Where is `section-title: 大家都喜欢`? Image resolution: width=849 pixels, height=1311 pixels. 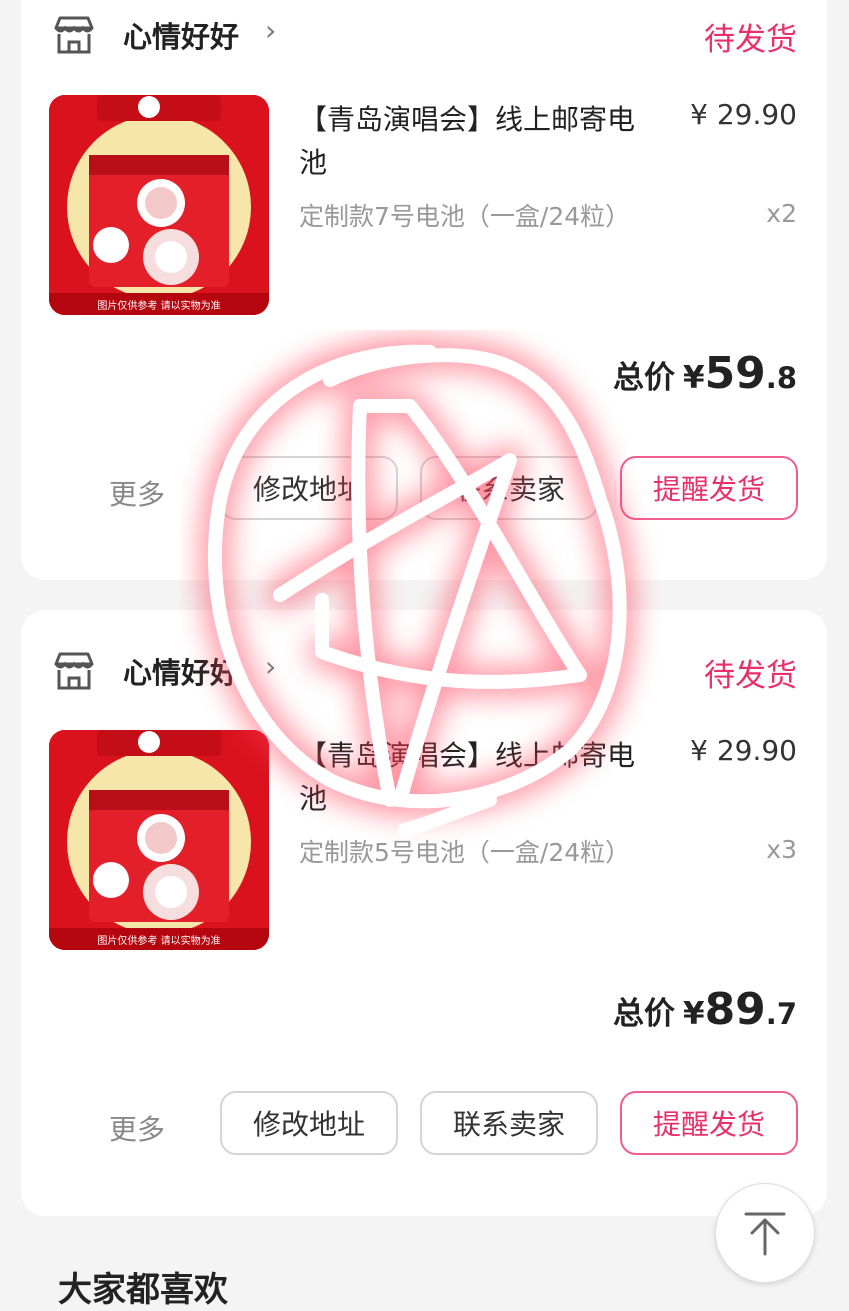 section-title: 大家都喜欢 is located at coordinates (143, 1290).